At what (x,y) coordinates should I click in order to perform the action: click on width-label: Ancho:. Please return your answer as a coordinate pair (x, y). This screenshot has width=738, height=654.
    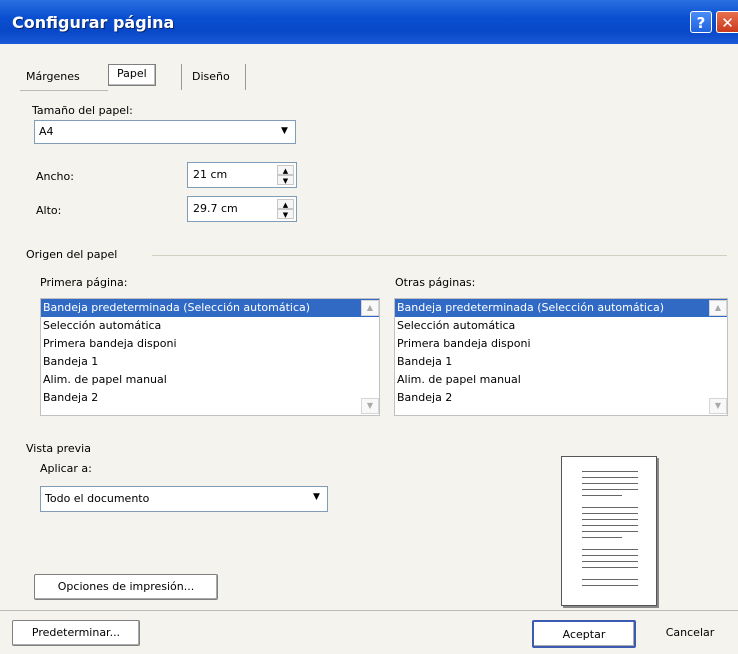
    Looking at the image, I should click on (55, 176).